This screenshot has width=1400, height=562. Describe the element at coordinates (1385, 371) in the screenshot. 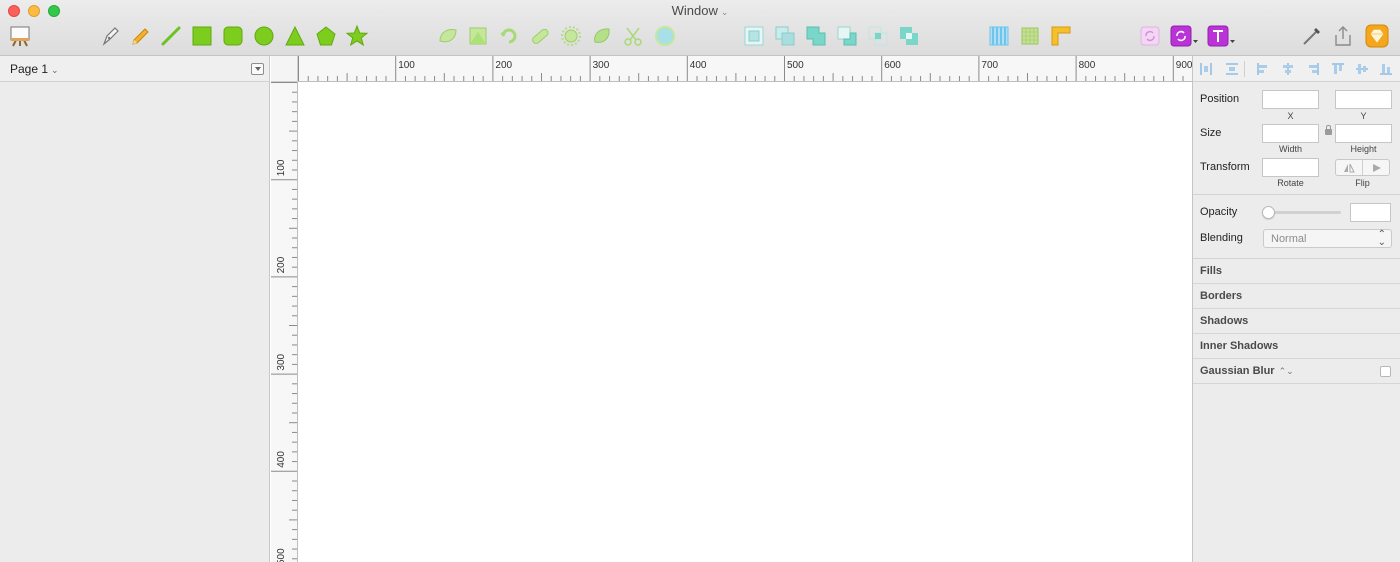

I see `gaussian-blur-checkbox` at that location.